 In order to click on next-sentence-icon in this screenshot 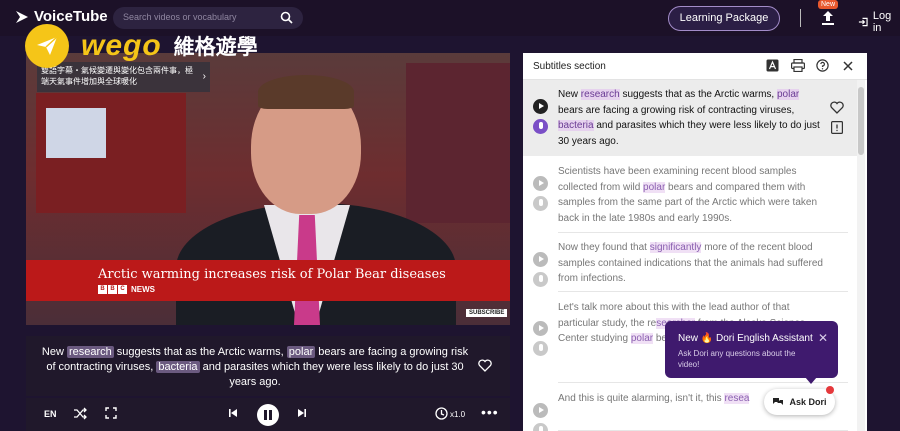, I will do `click(302, 414)`.